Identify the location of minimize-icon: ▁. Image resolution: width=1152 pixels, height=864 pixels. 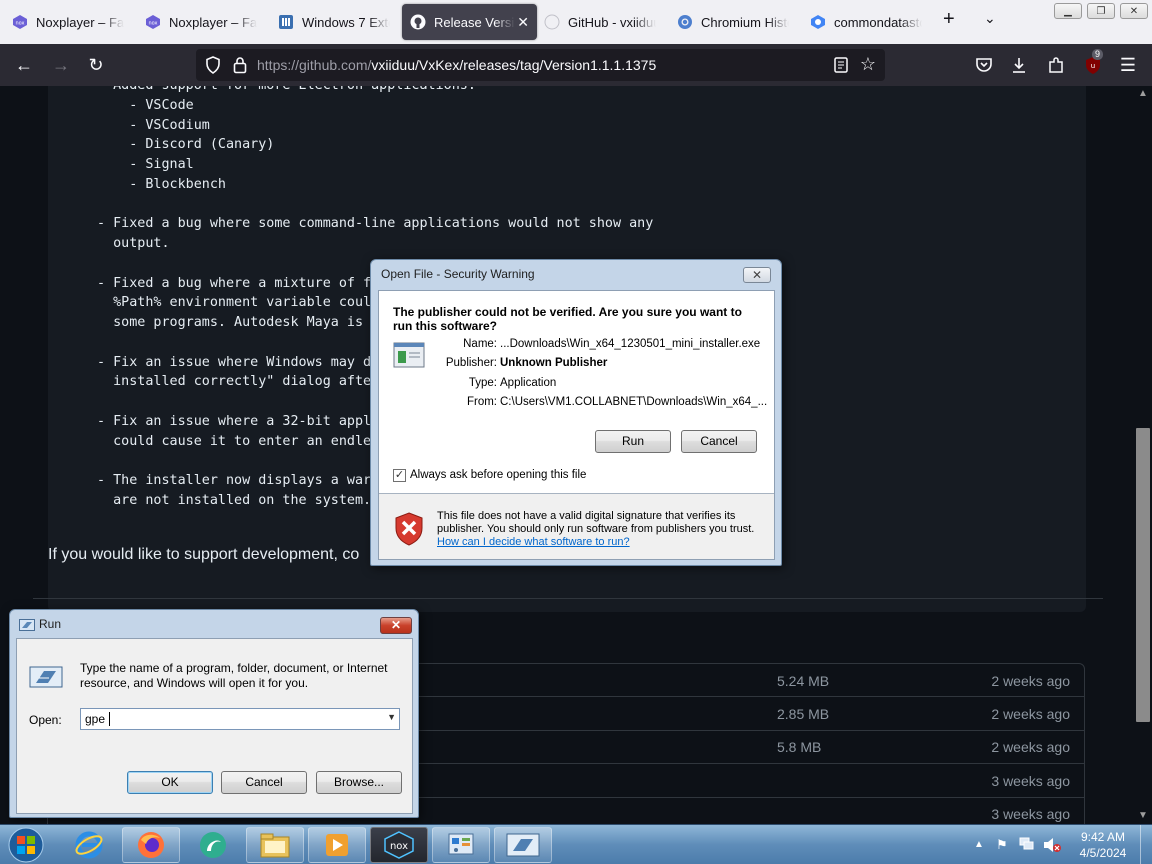
(1068, 11).